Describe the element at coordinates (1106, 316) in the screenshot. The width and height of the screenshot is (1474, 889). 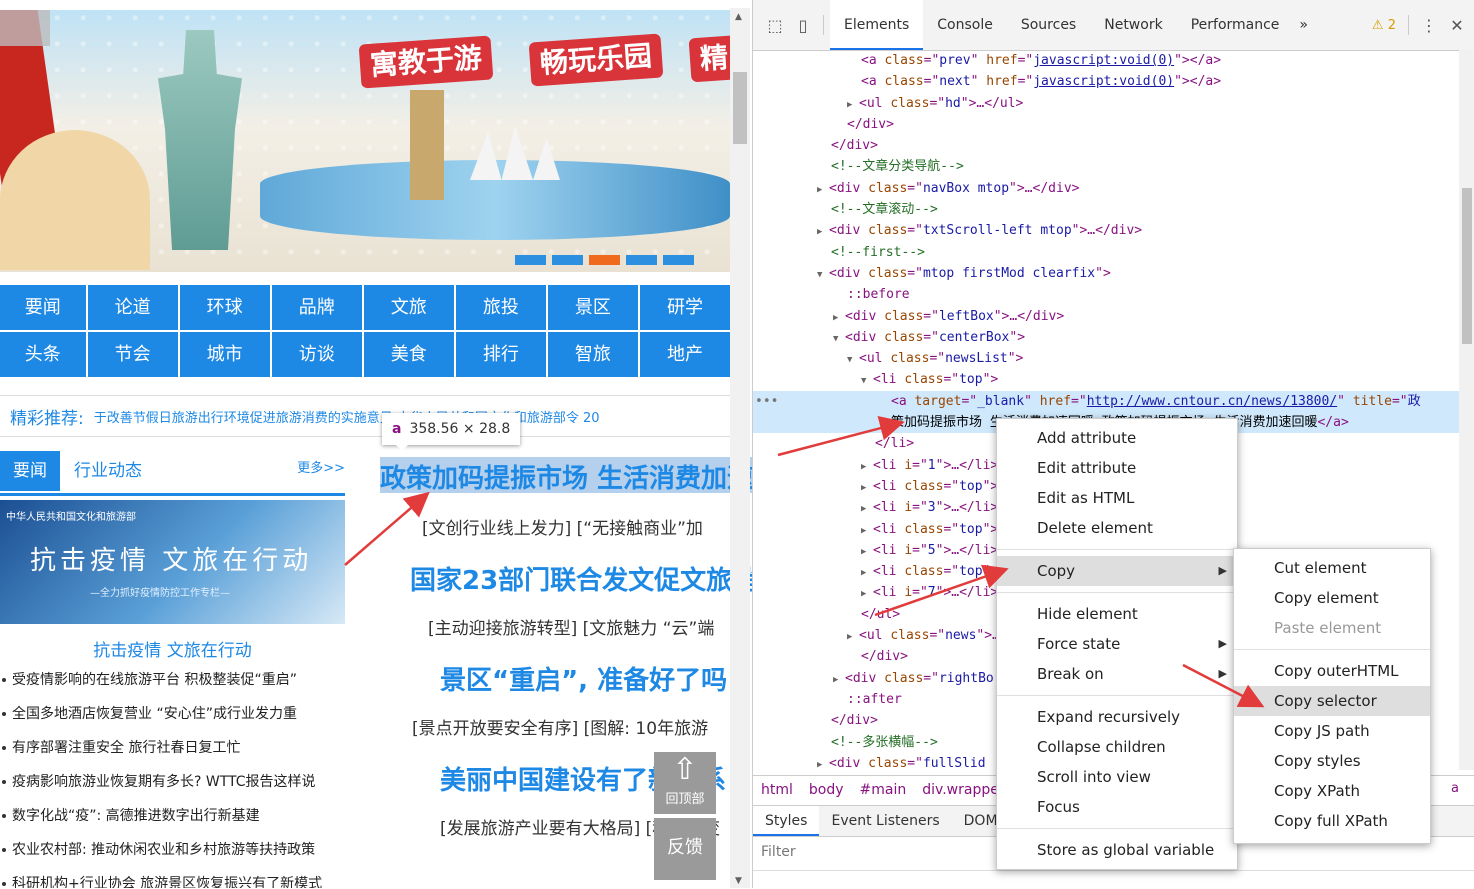
I see `dom-node: ▶ <div class="leftBox">…</div>` at that location.